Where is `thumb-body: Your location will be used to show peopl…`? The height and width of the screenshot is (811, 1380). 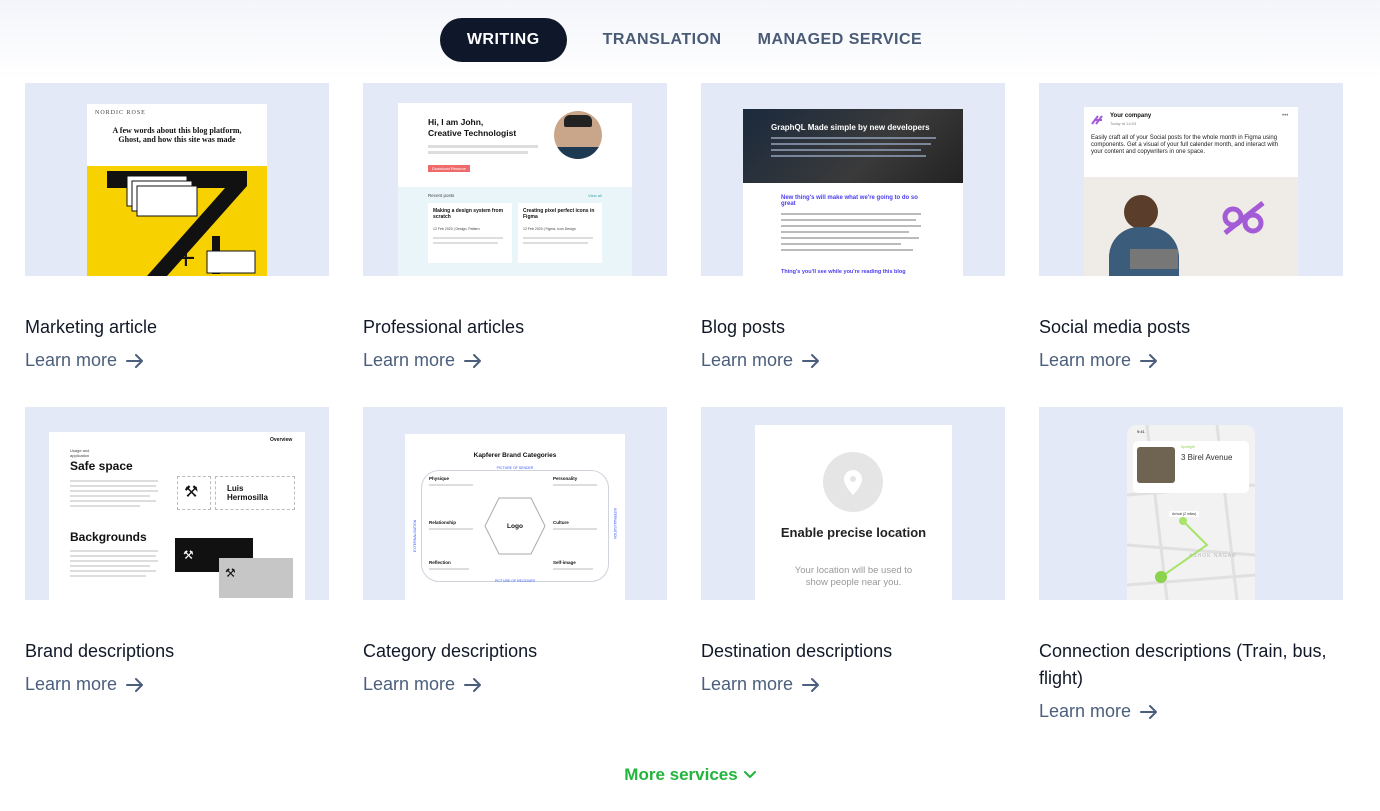
thumb-body: Your location will be used to show peopl… is located at coordinates (853, 576).